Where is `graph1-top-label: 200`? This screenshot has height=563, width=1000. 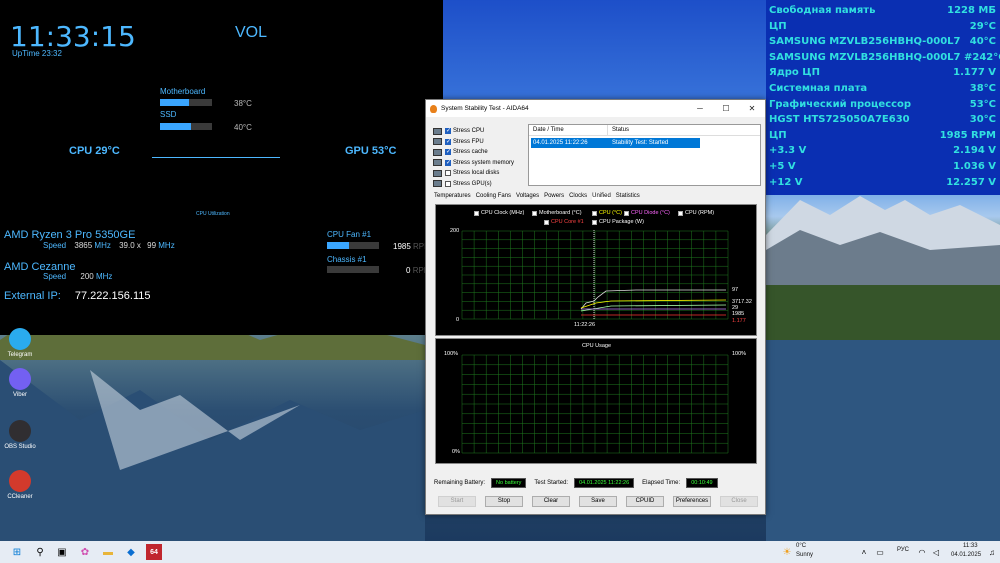 graph1-top-label: 200 is located at coordinates (455, 231).